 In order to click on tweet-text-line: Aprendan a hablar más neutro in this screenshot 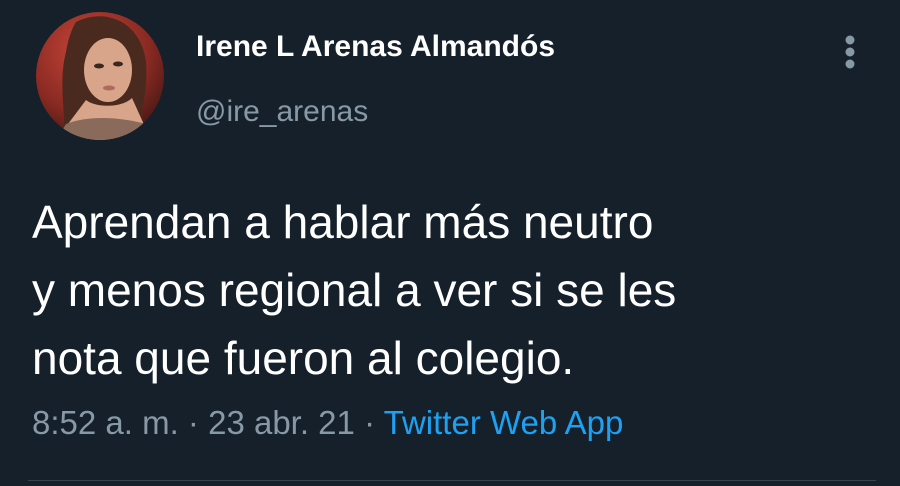, I will do `click(343, 222)`.